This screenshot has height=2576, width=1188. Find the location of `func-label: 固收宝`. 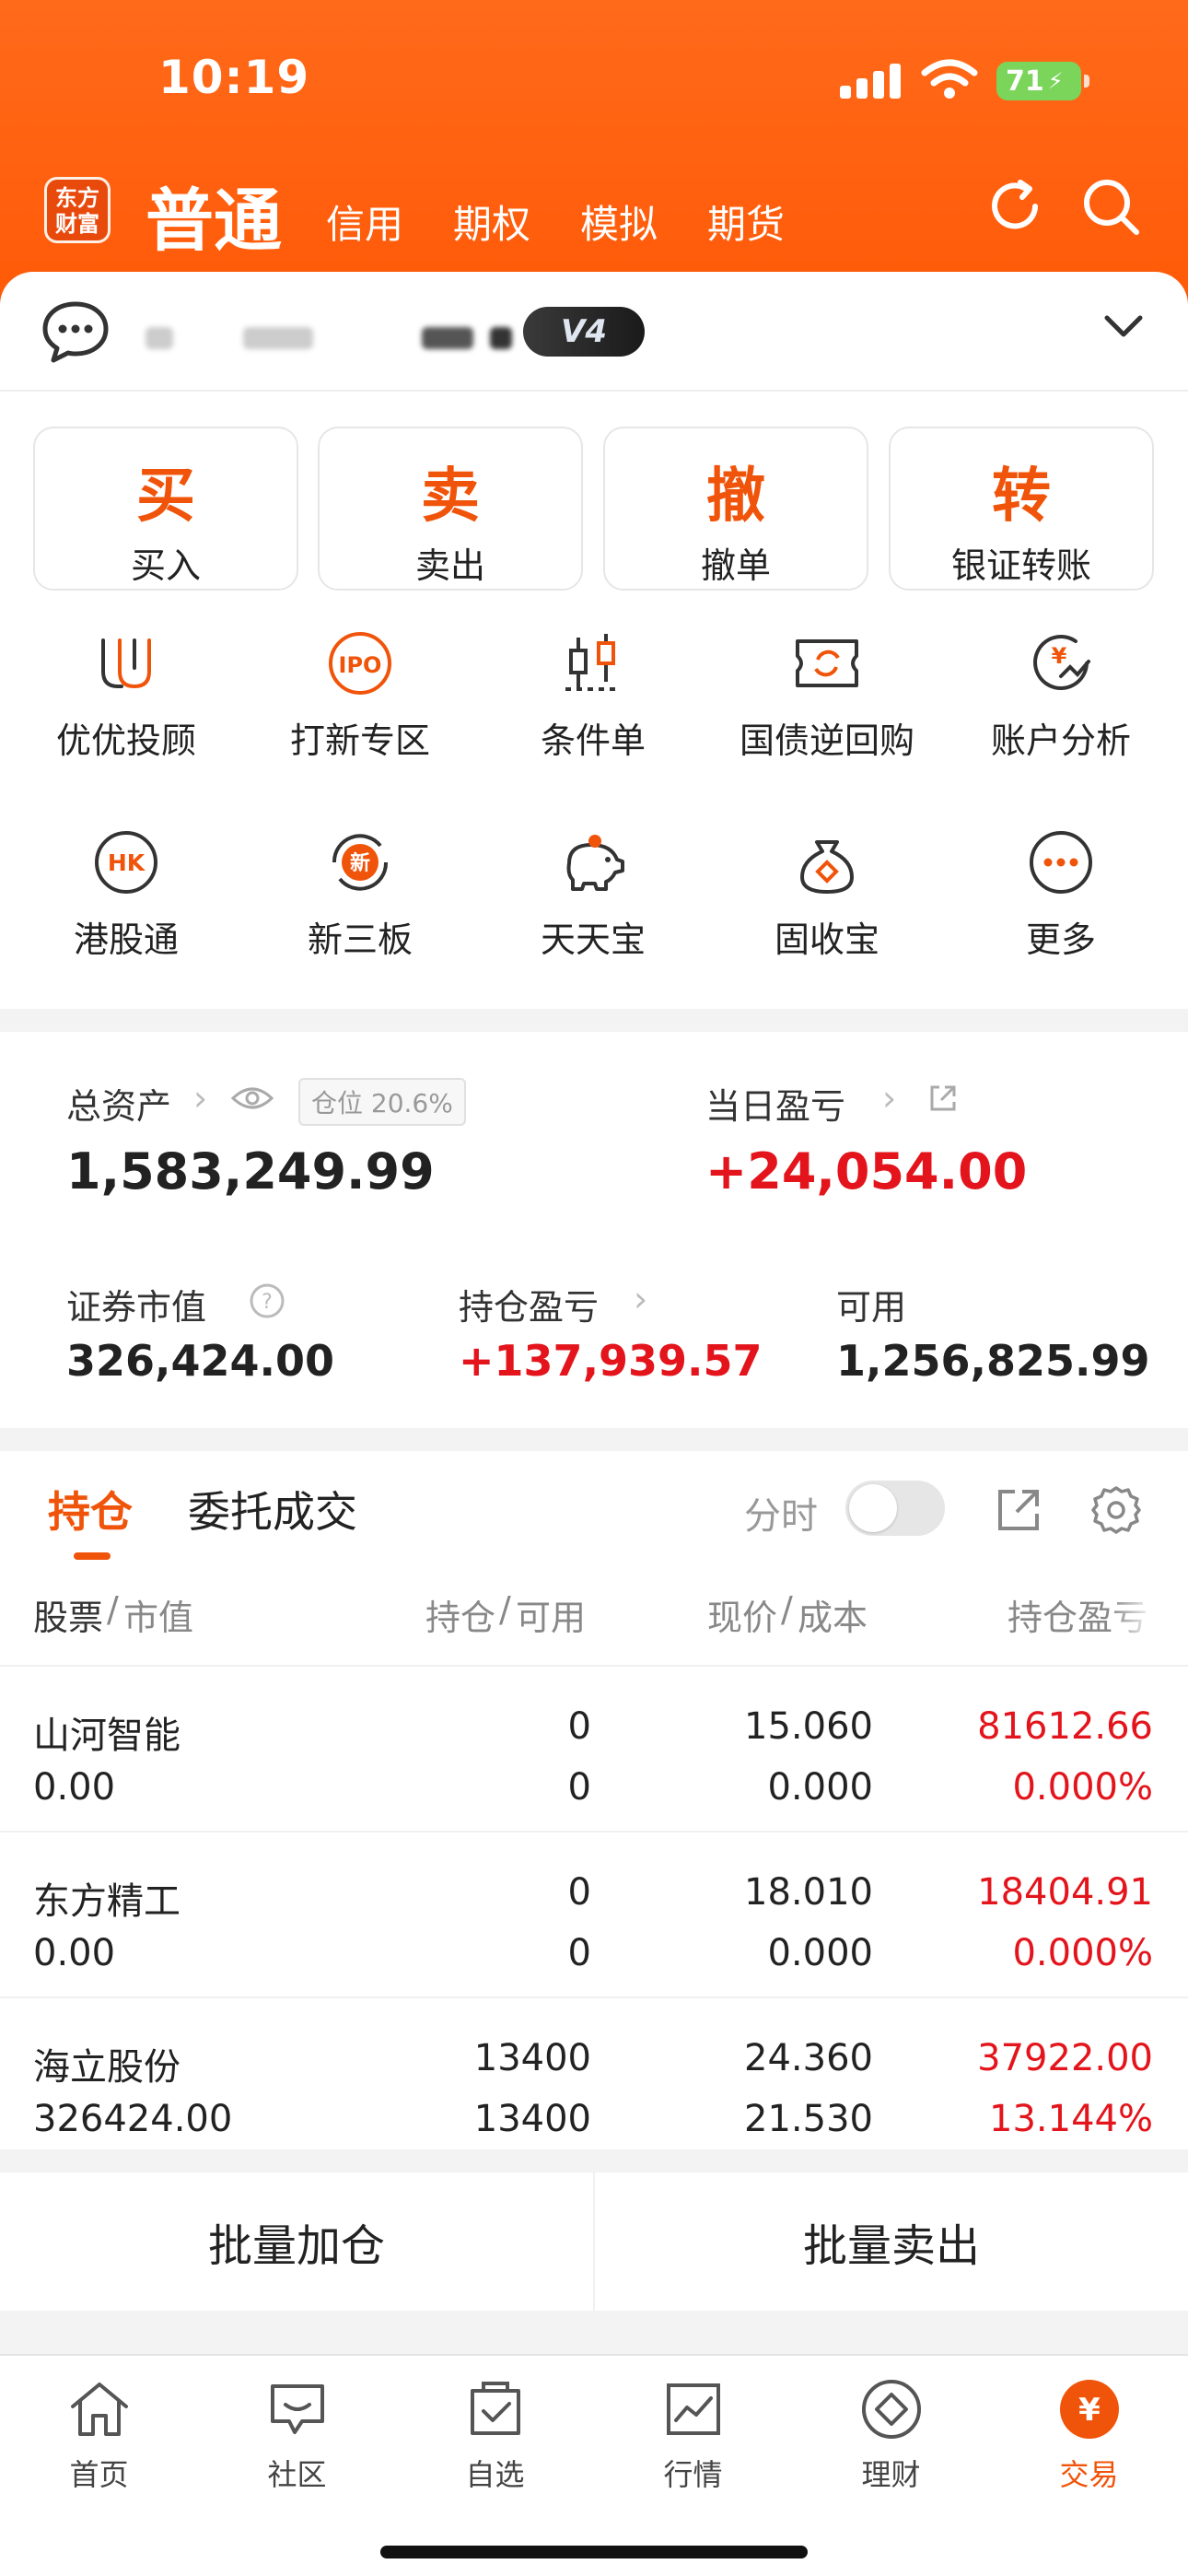

func-label: 固收宝 is located at coordinates (826, 939).